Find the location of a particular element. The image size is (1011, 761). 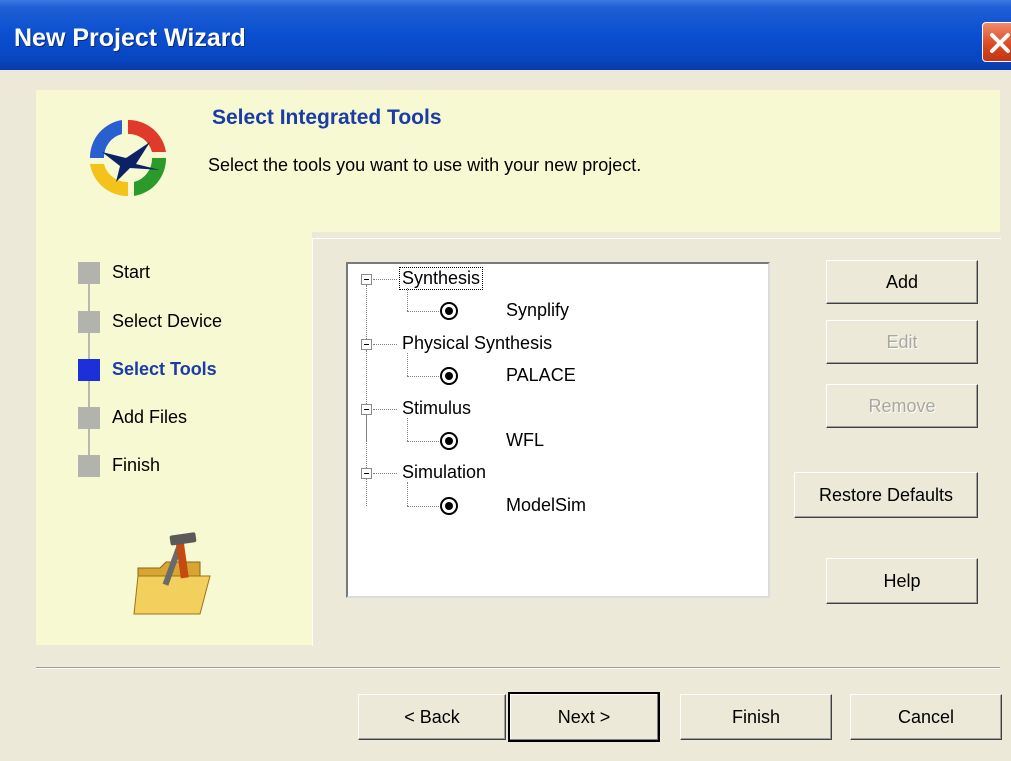

help-button: Help is located at coordinates (902, 581).